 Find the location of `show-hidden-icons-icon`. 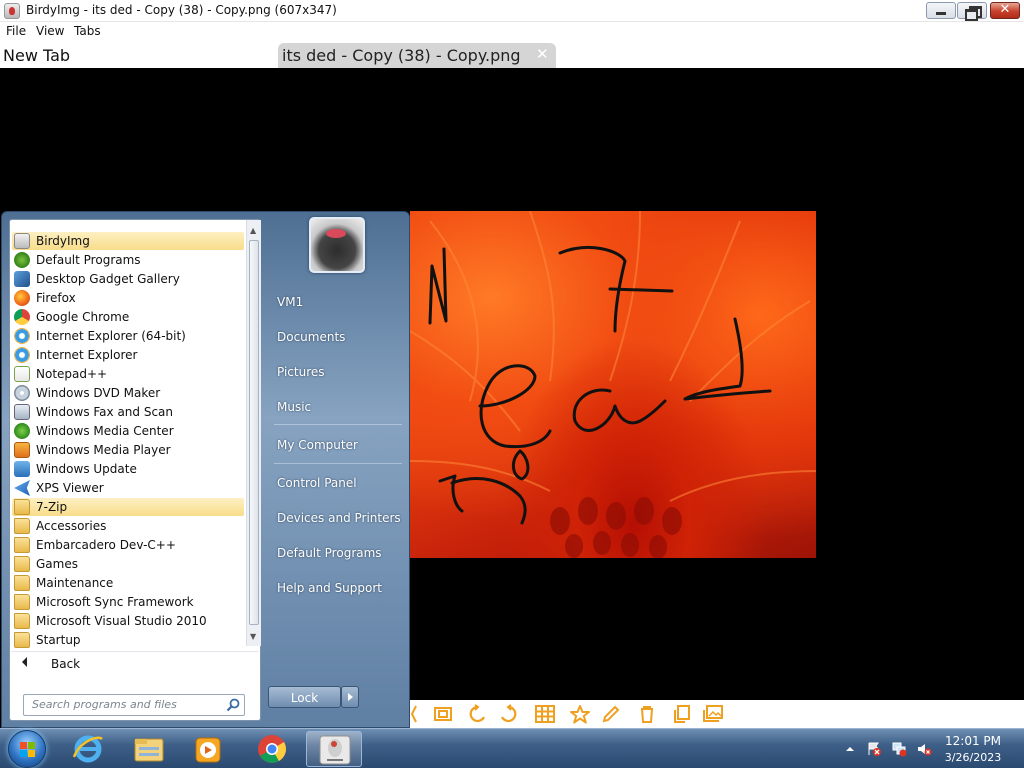

show-hidden-icons-icon is located at coordinates (850, 749).